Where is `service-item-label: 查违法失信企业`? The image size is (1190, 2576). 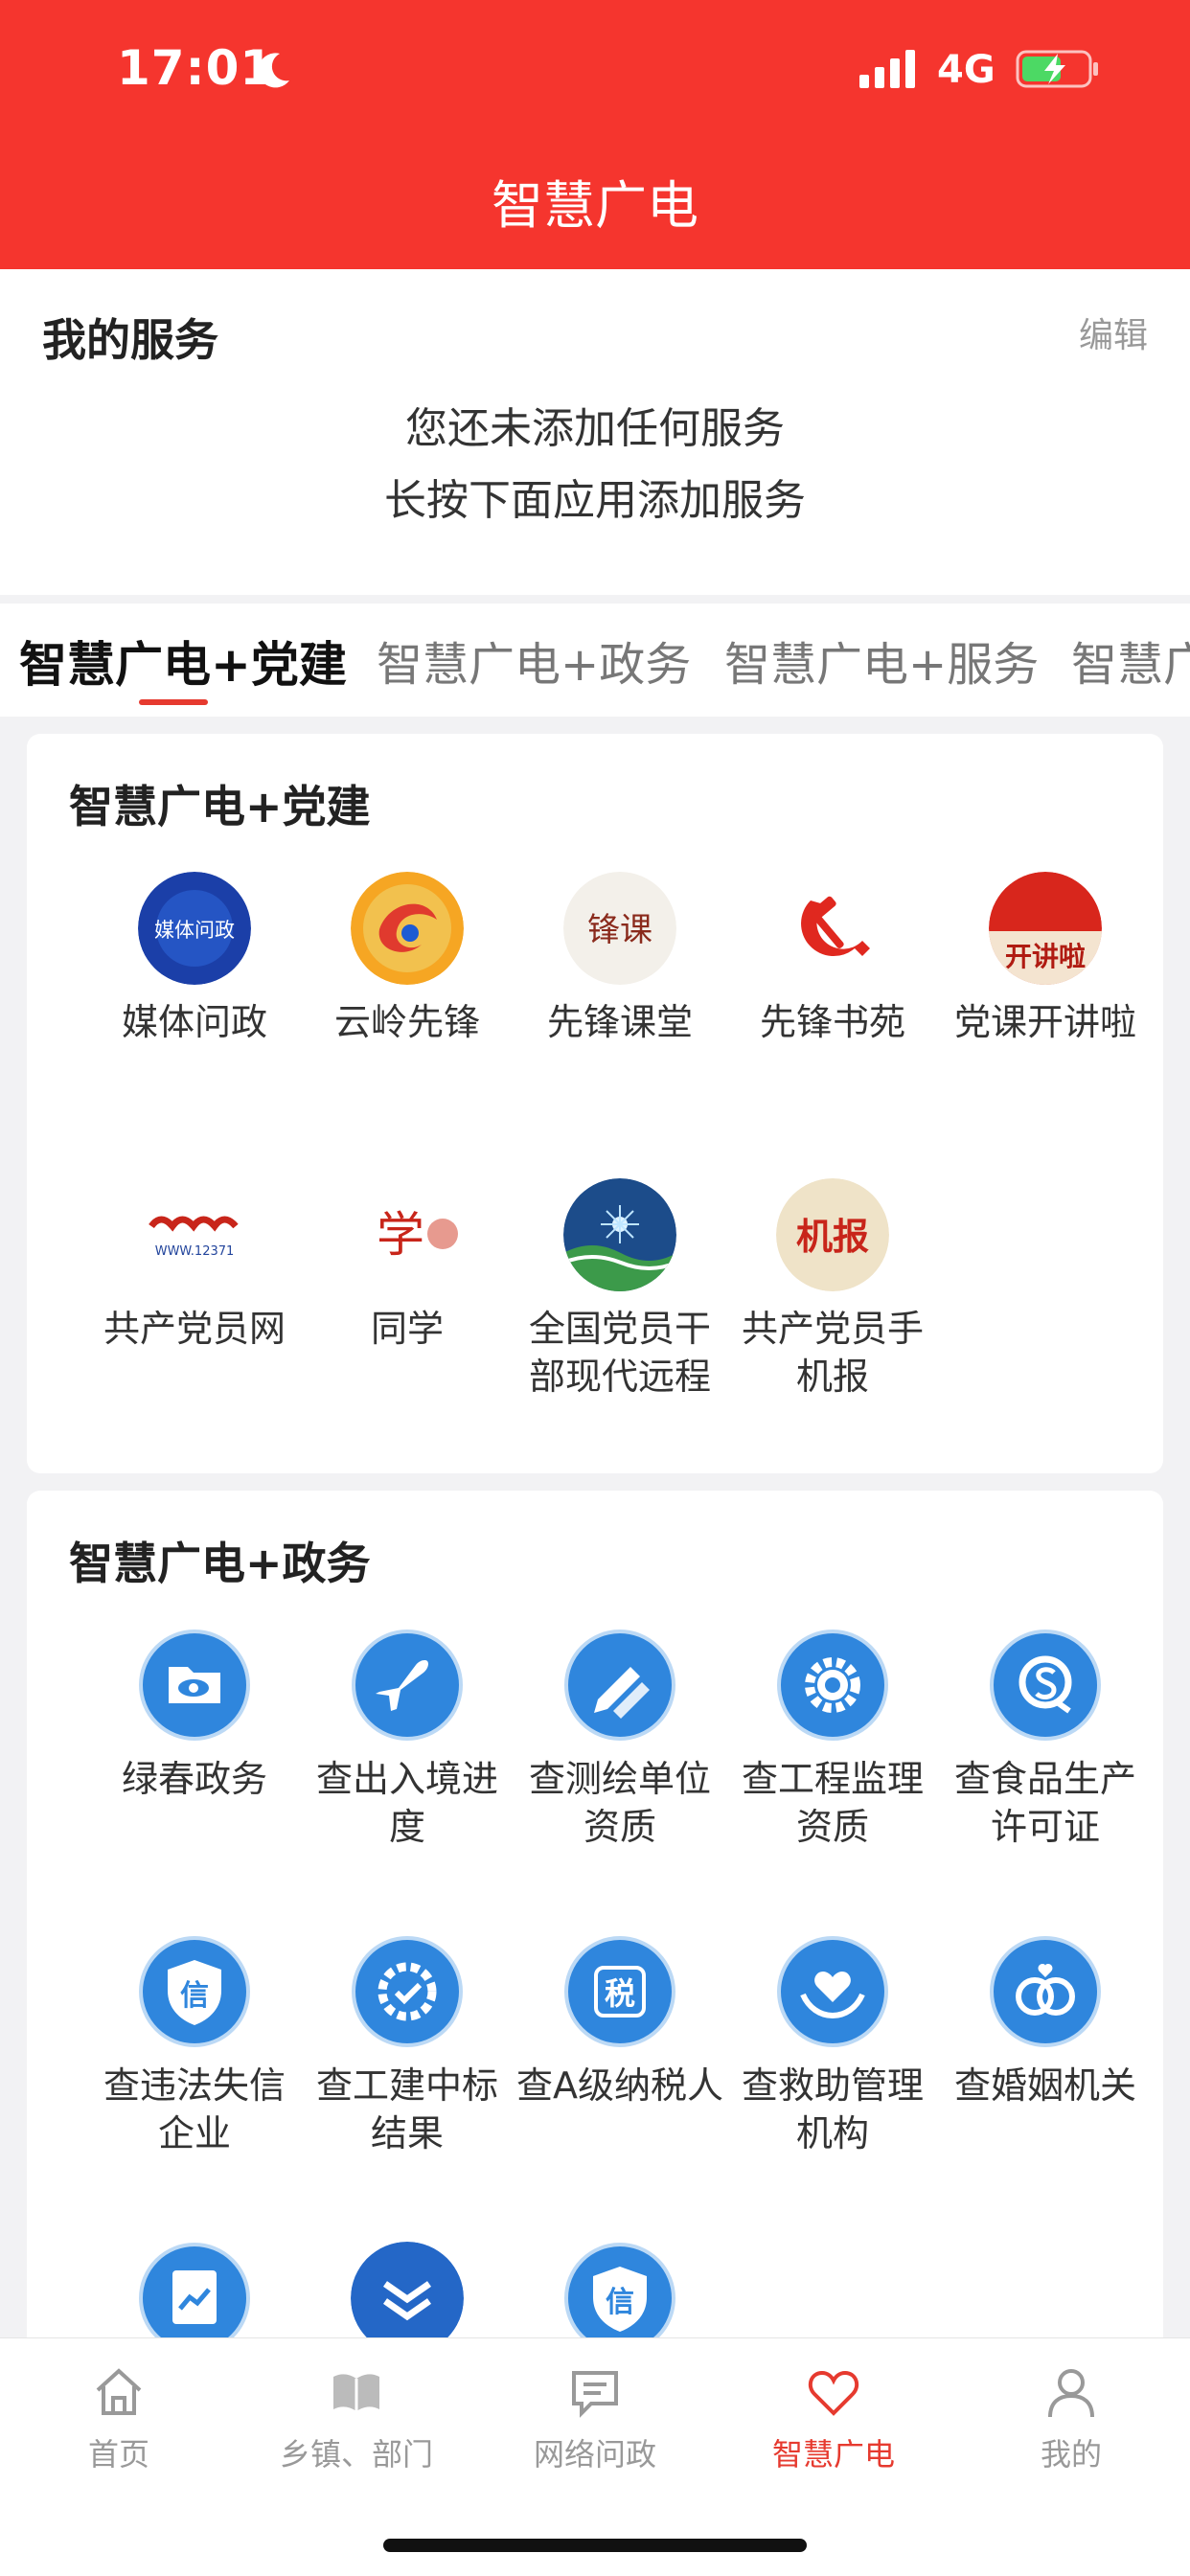
service-item-label: 查违法失信企业 is located at coordinates (195, 2109).